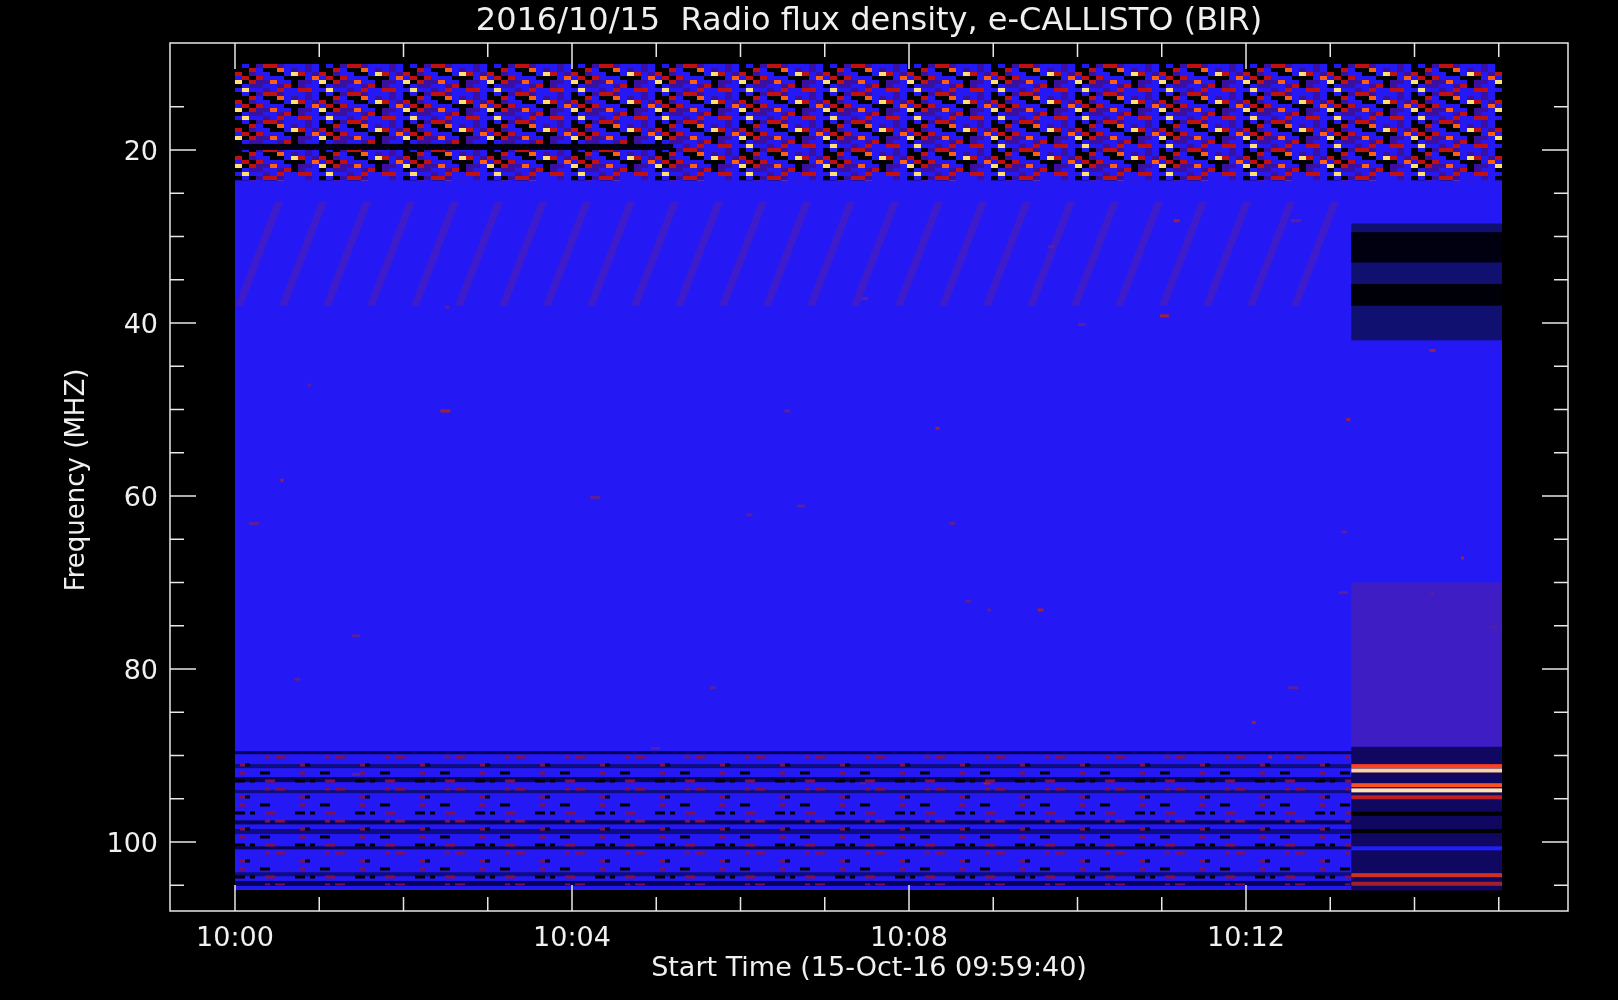 The width and height of the screenshot is (1618, 1000). I want to click on x-tick-label: 10:04, so click(572, 936).